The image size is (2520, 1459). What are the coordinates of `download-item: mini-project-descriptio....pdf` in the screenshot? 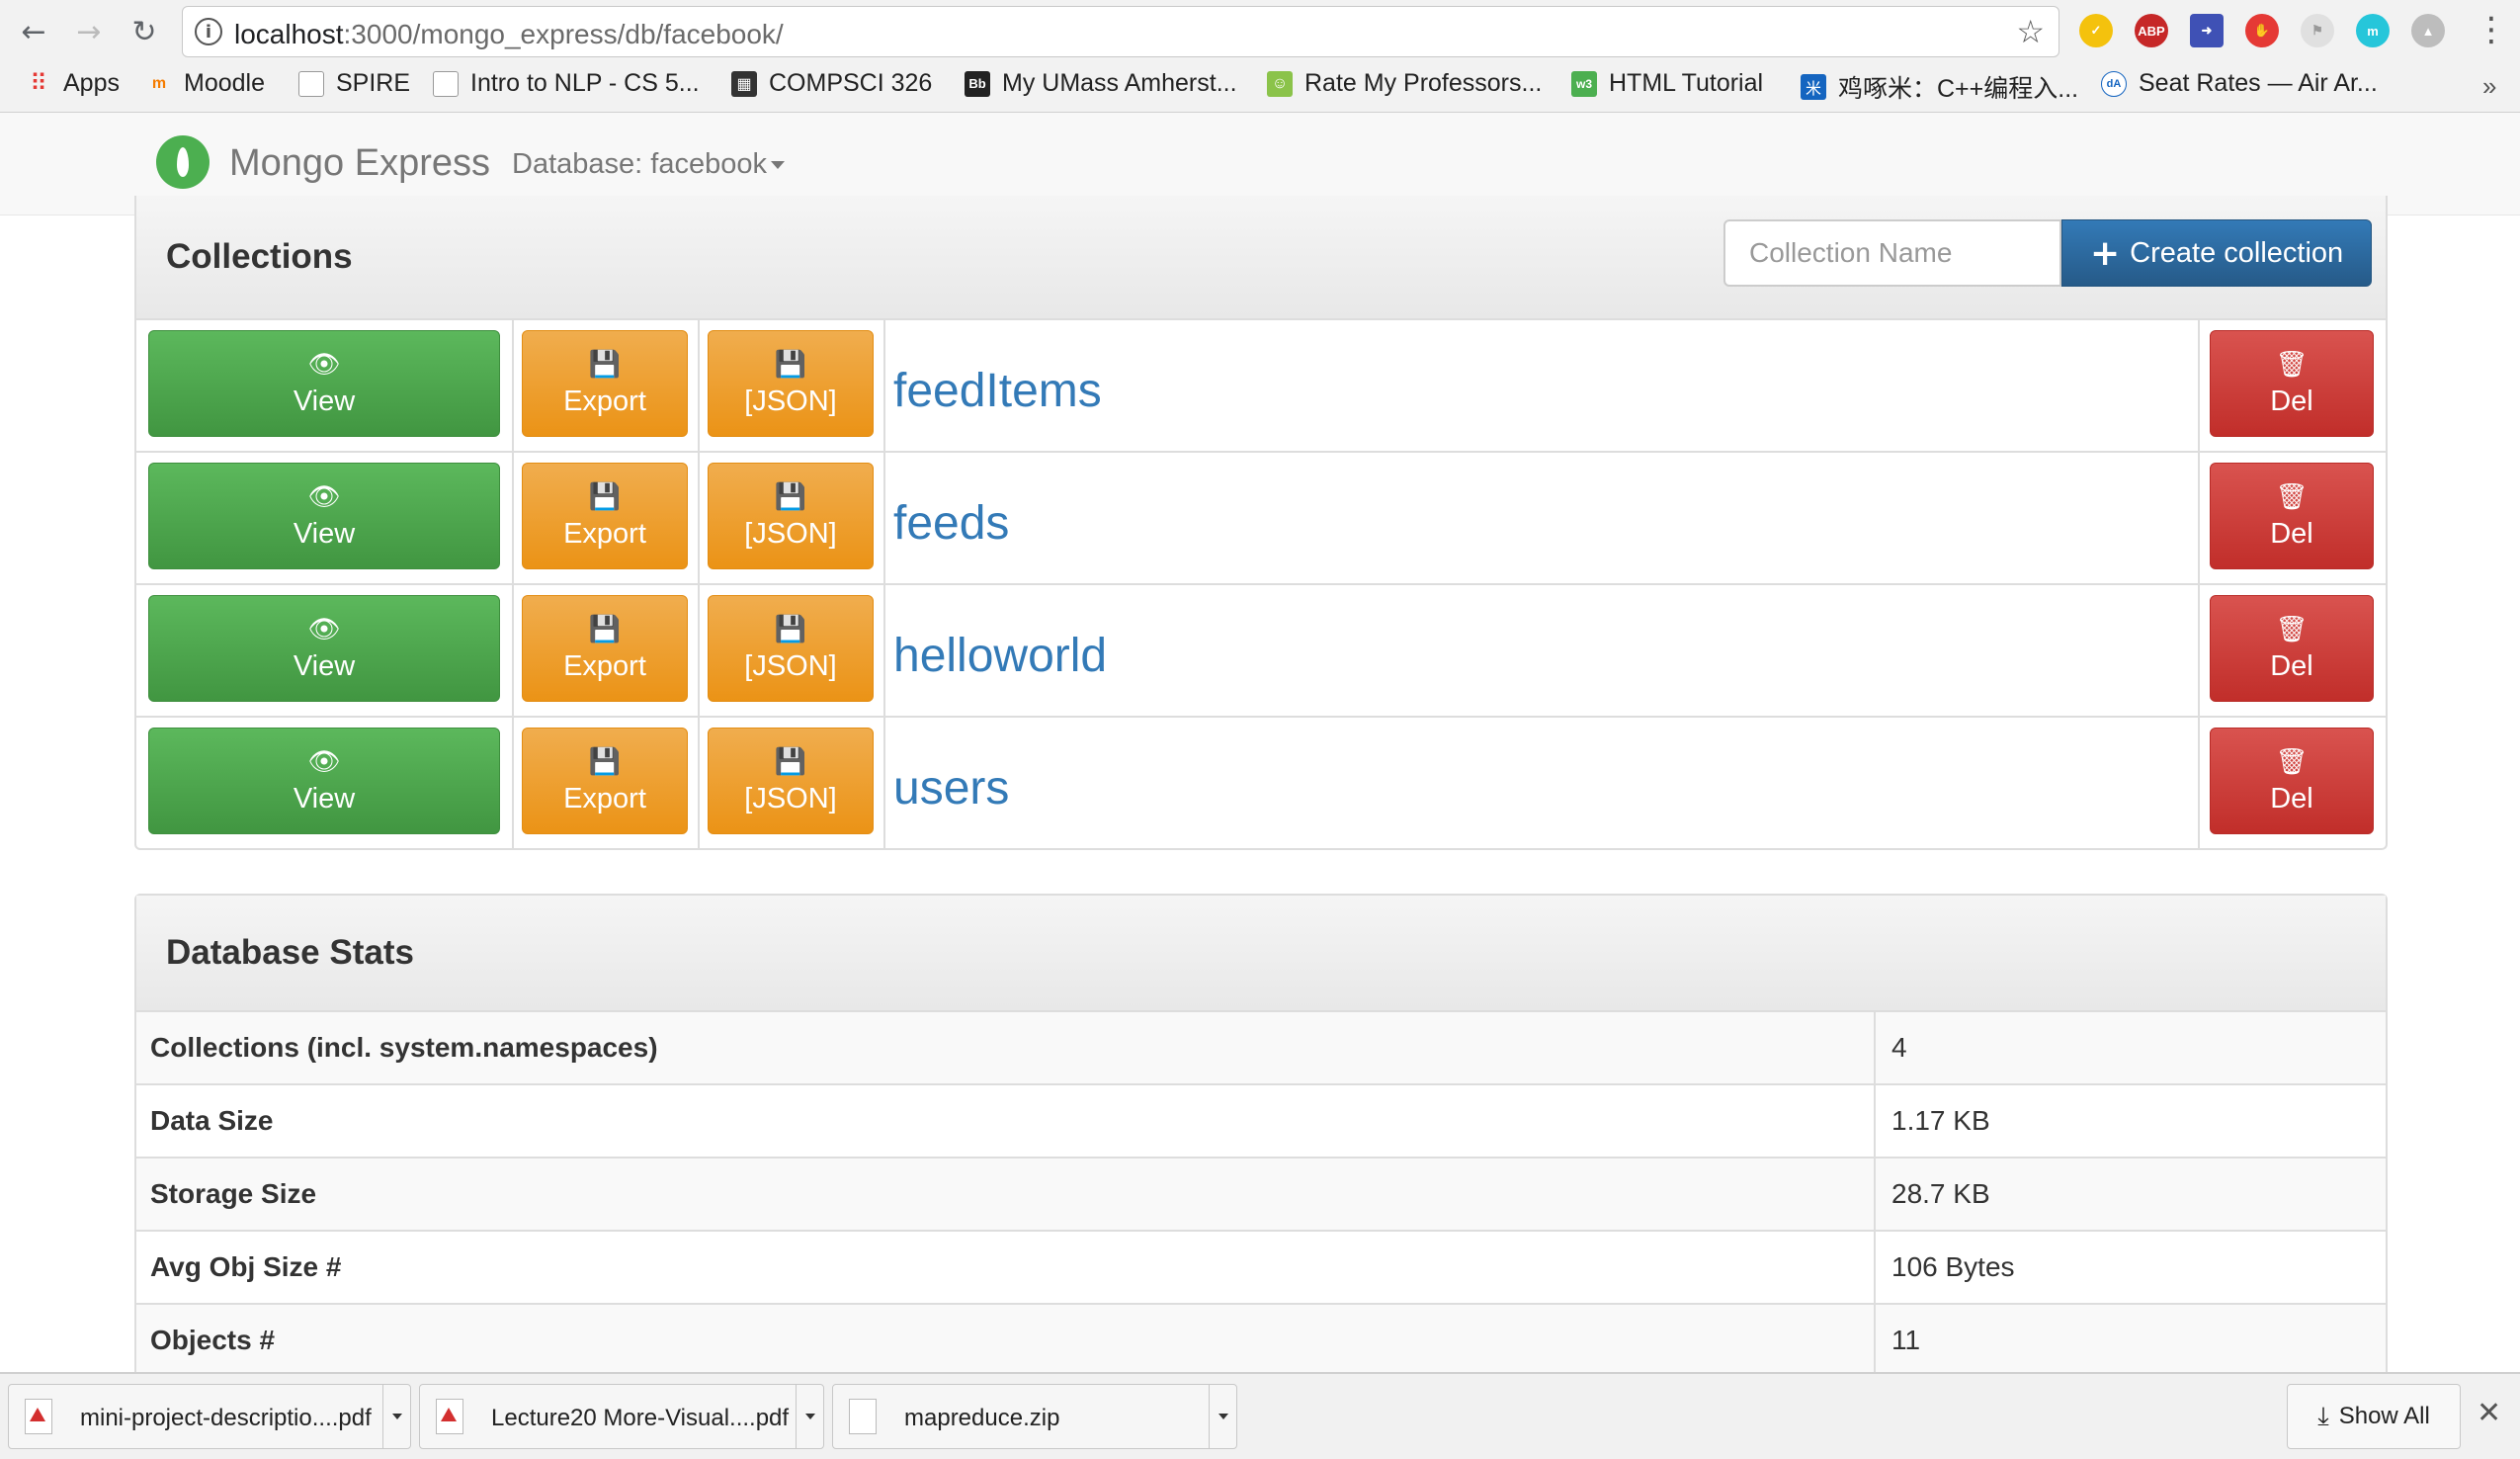 It's located at (209, 1416).